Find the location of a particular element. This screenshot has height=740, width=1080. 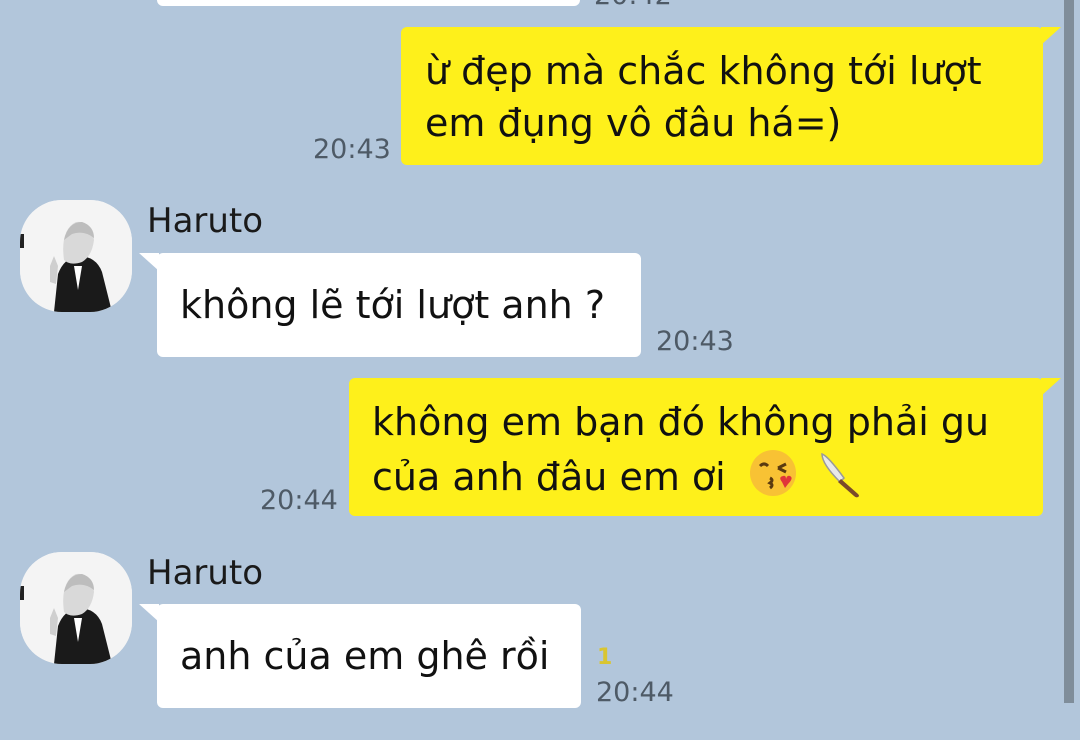

message-bubble-partial is located at coordinates (368, 3).